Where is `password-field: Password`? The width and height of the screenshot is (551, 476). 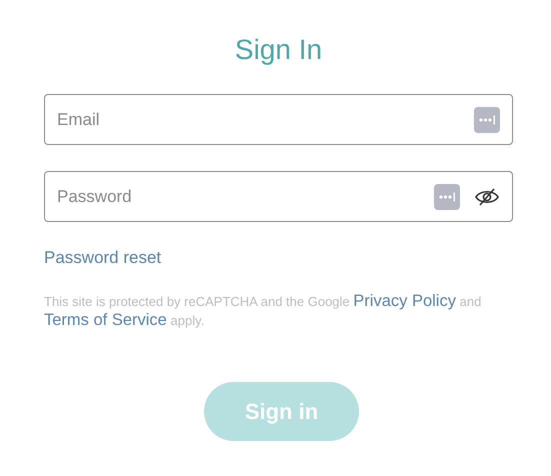
password-field: Password is located at coordinates (278, 196).